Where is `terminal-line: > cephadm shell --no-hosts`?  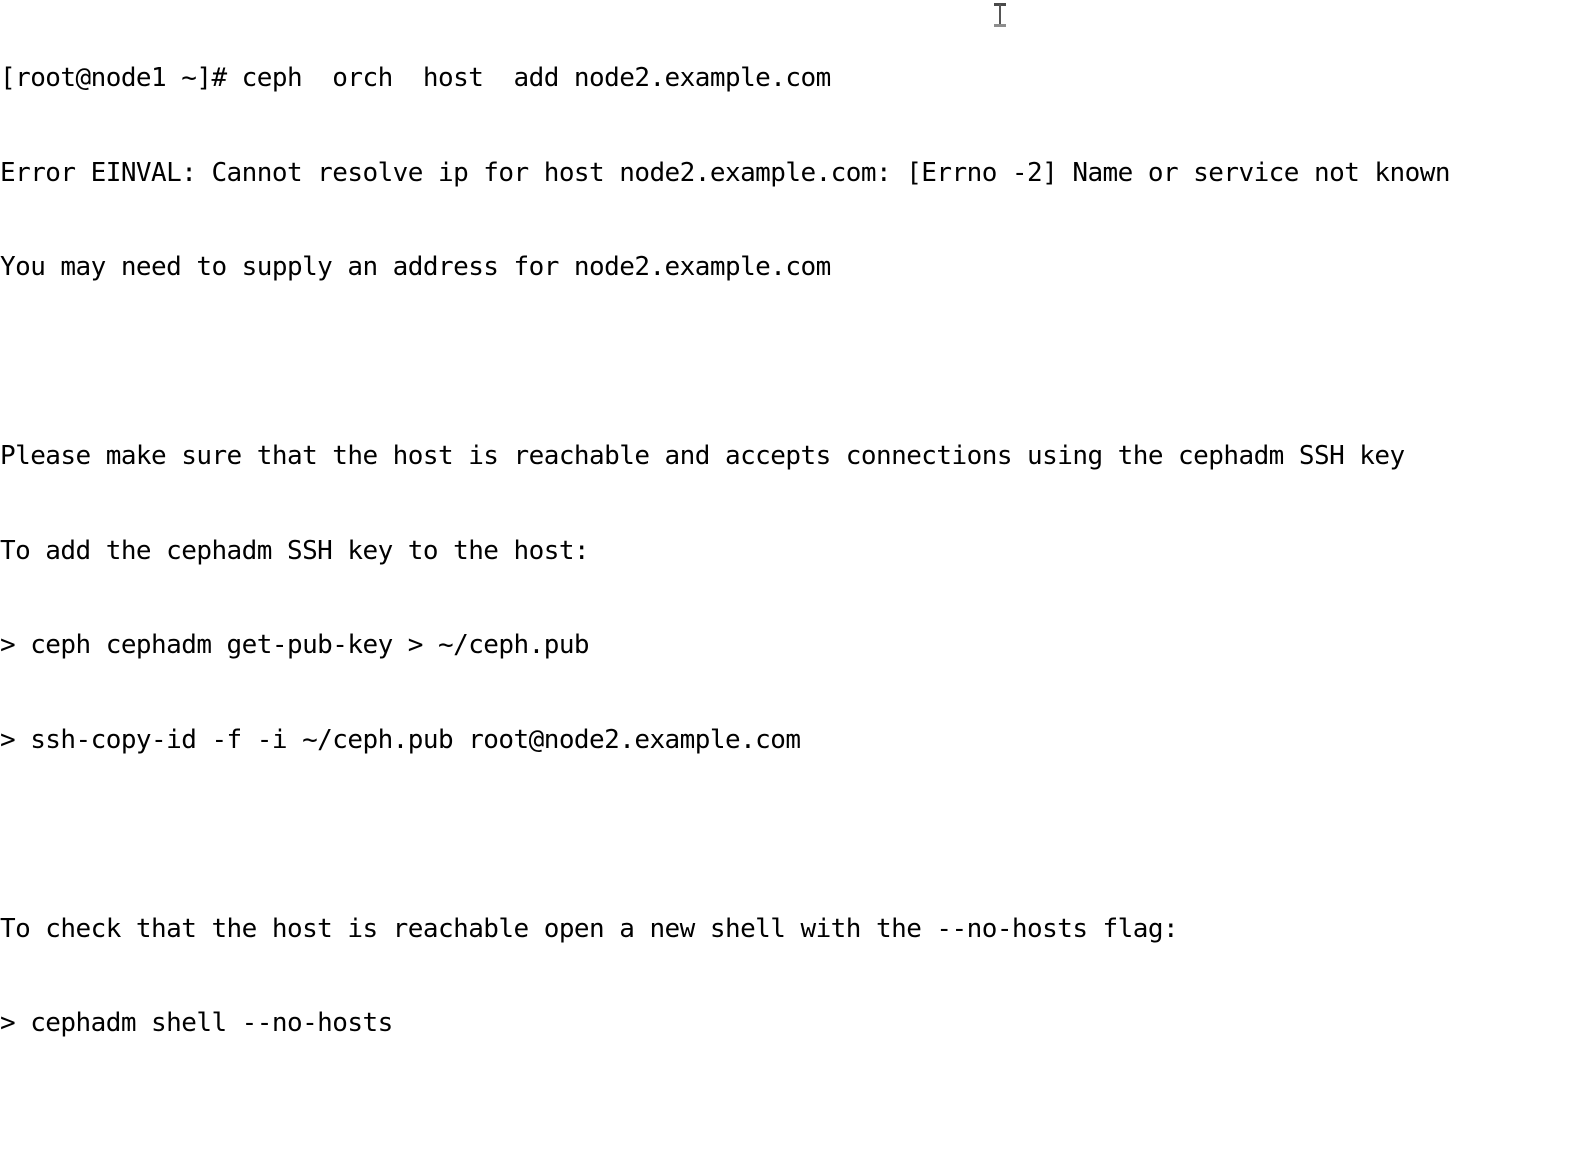 terminal-line: > cephadm shell --no-hosts is located at coordinates (196, 1023).